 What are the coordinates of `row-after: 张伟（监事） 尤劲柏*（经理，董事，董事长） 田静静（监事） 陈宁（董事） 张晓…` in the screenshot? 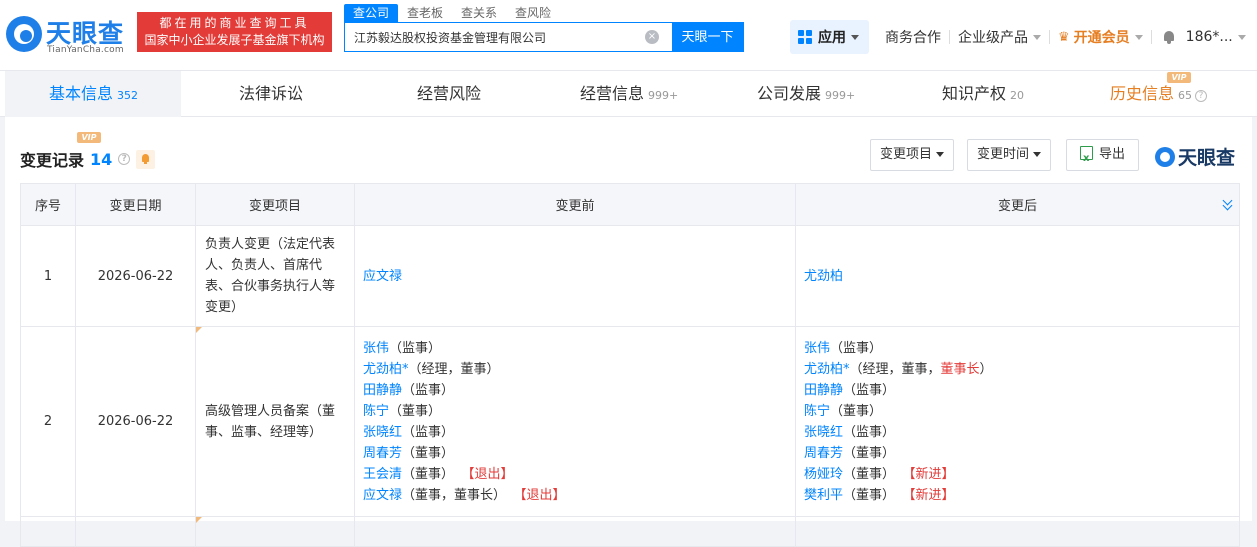 It's located at (1017, 421).